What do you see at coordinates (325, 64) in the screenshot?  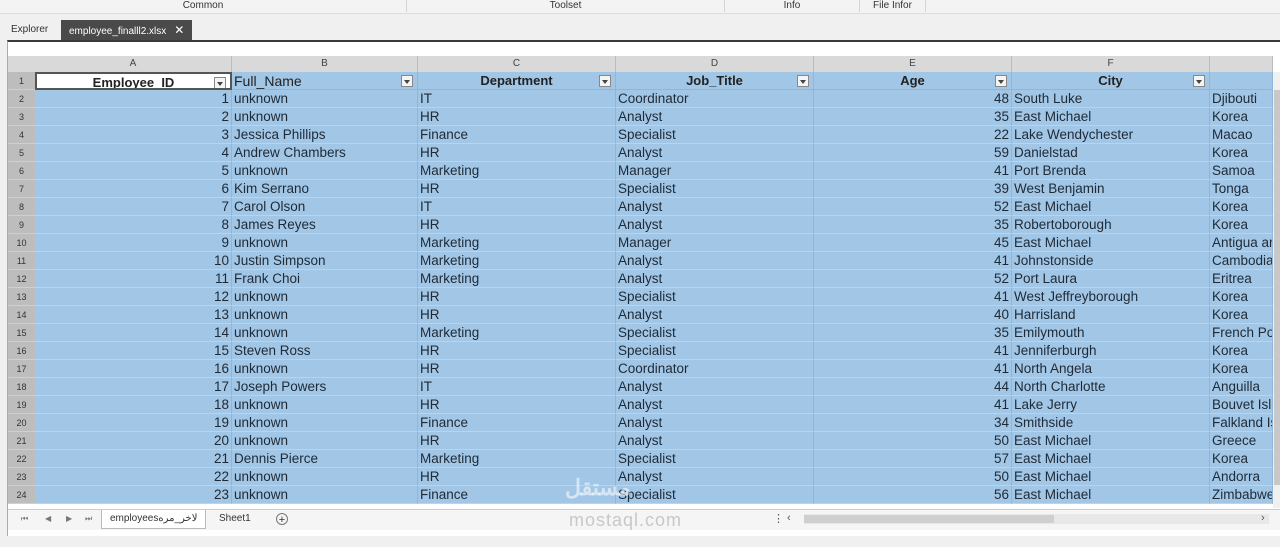 I see `column-header-b: B` at bounding box center [325, 64].